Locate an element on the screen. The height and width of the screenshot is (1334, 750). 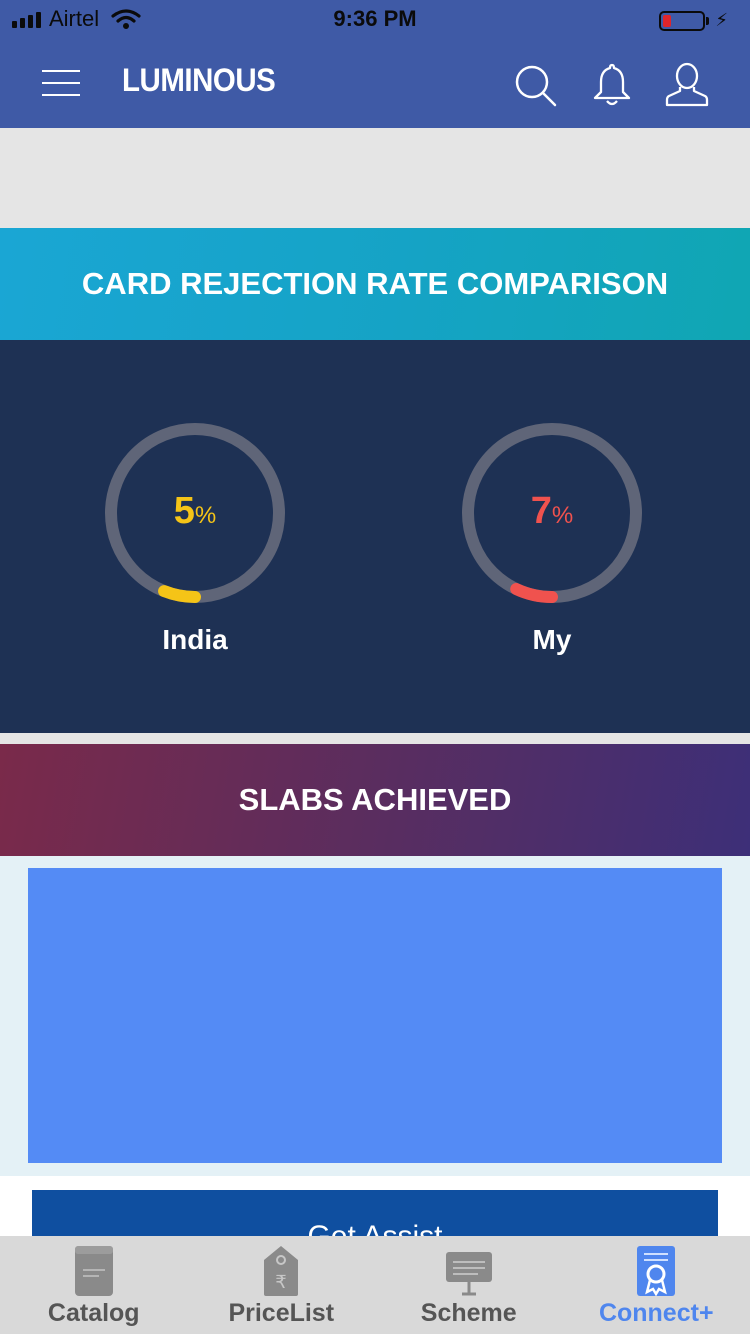
gauge-my-value: 7% is located at coordinates (552, 511).